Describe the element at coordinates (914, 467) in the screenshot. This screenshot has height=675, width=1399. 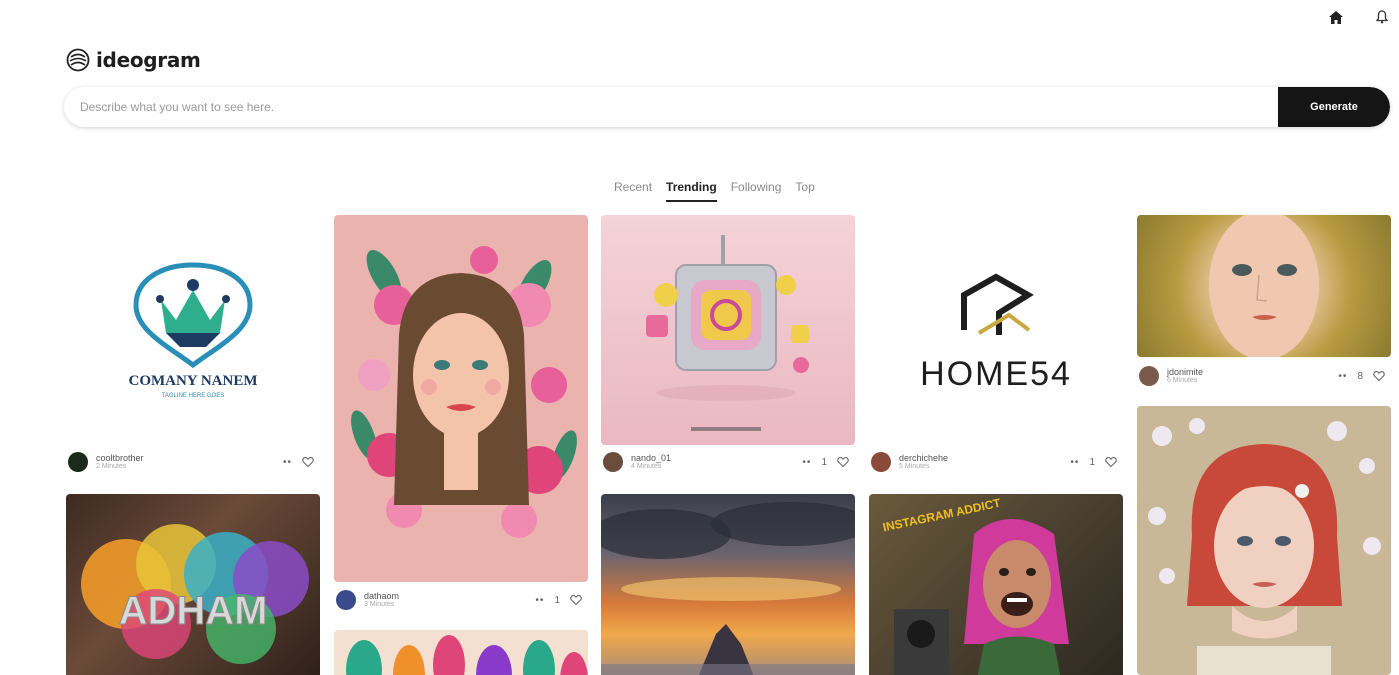
I see `post-time: 5 Minutes` at that location.